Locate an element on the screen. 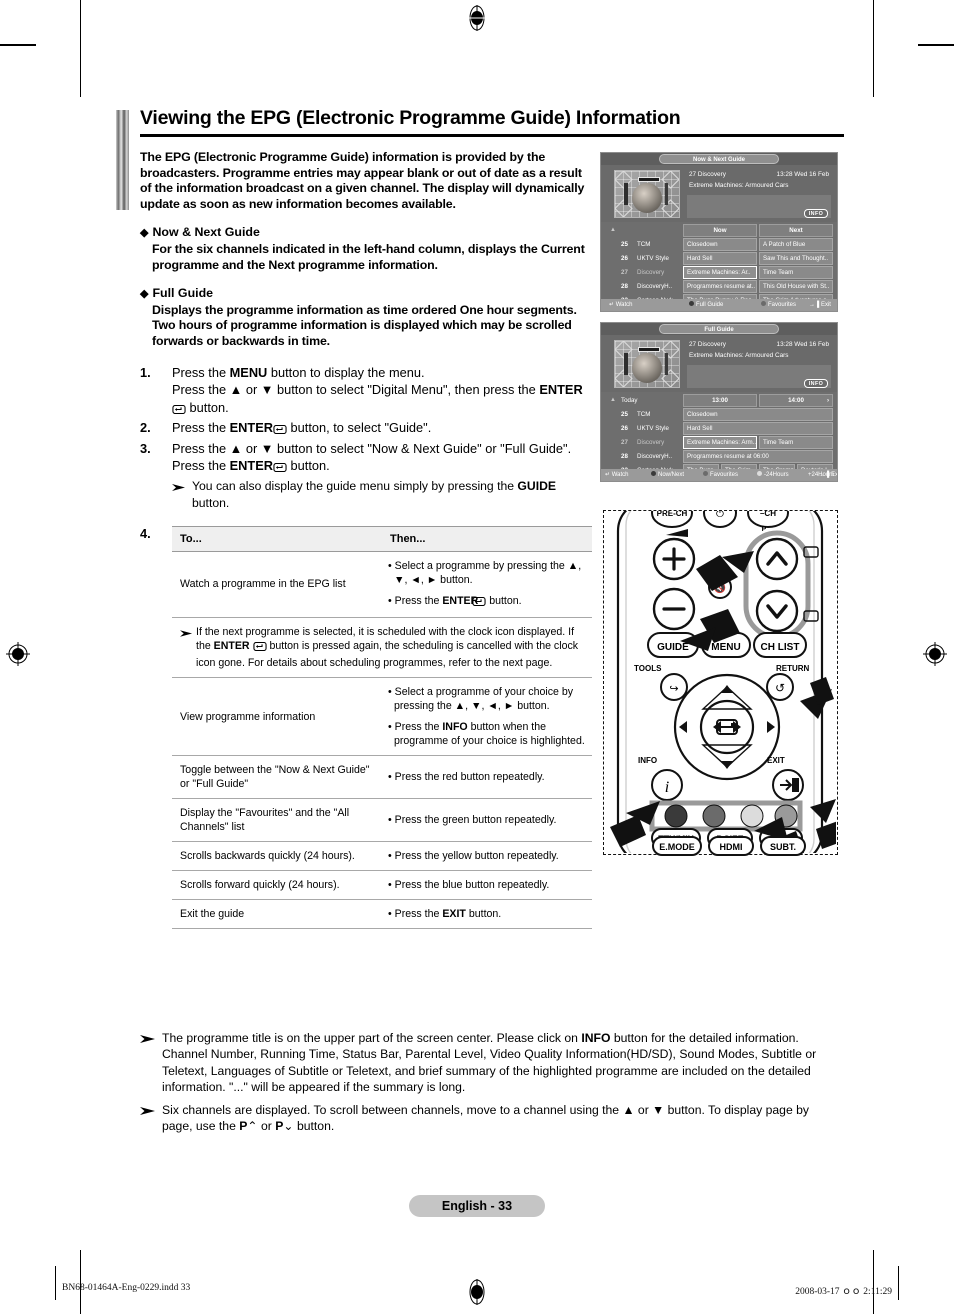 The width and height of the screenshot is (954, 1314). epg-row: 25 TCM Closedown A Patch of Blue is located at coordinates (719, 244).